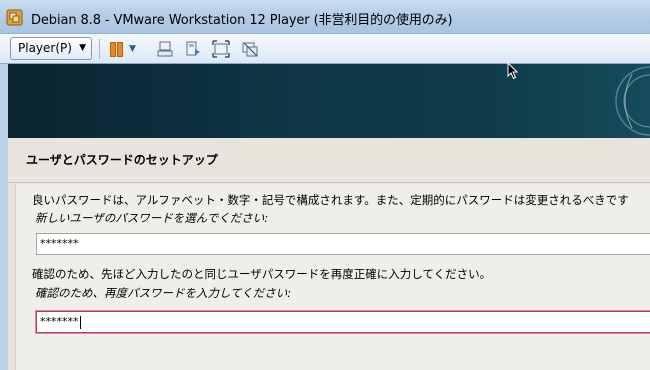 This screenshot has height=370, width=650. Describe the element at coordinates (343, 322) in the screenshot. I see `confirm-password-field: *******` at that location.